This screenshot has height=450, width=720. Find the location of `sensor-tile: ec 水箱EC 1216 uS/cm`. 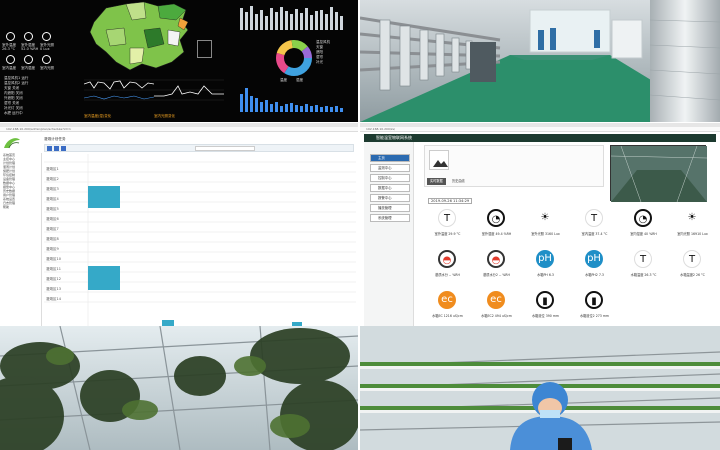

sensor-tile: ec 水箱EC 1216 uS/cm is located at coordinates (447, 307).